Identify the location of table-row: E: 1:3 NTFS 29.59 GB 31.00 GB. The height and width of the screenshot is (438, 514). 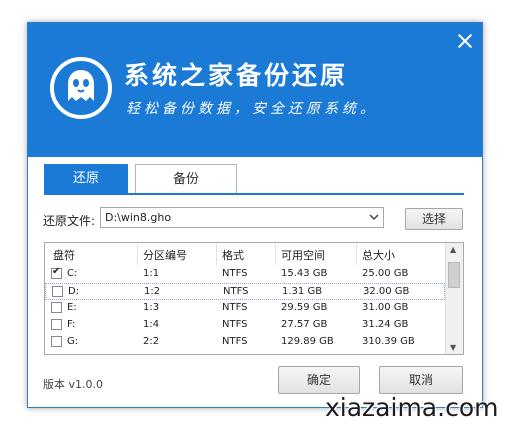
(245, 308).